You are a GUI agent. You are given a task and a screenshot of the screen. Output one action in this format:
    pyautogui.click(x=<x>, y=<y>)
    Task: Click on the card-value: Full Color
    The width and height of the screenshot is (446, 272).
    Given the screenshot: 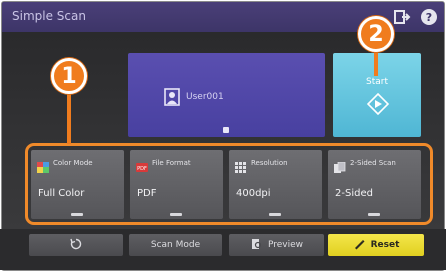 What is the action you would take?
    pyautogui.click(x=61, y=193)
    